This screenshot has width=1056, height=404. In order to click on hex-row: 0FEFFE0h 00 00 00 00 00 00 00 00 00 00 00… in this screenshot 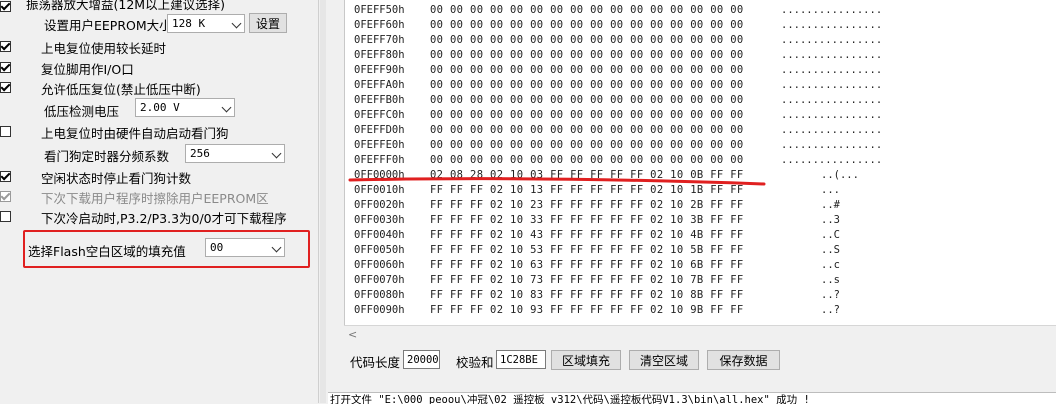, I will do `click(700, 146)`.